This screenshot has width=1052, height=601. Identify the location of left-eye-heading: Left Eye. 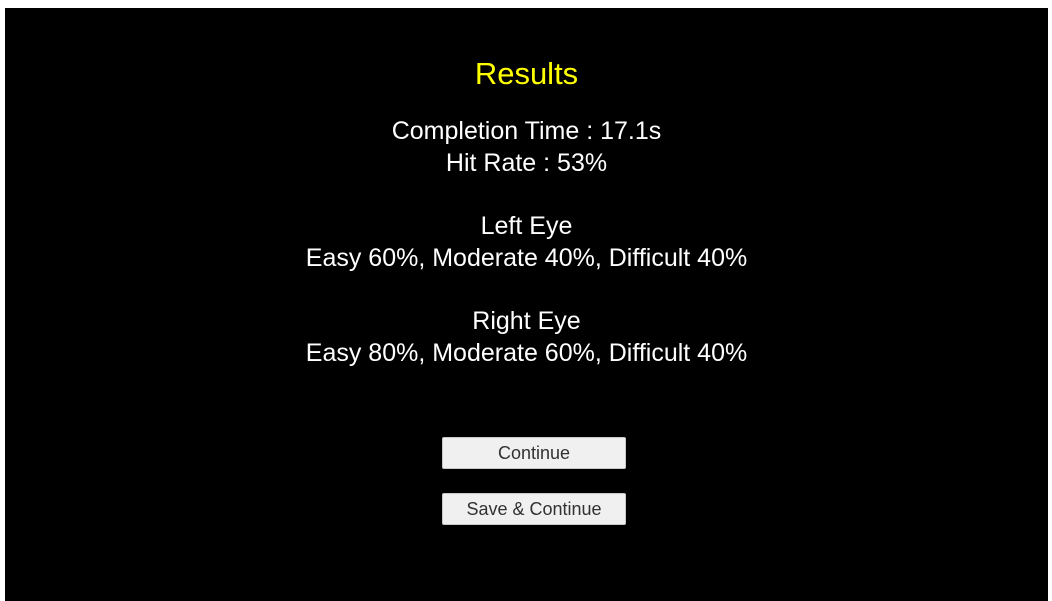
(526, 226).